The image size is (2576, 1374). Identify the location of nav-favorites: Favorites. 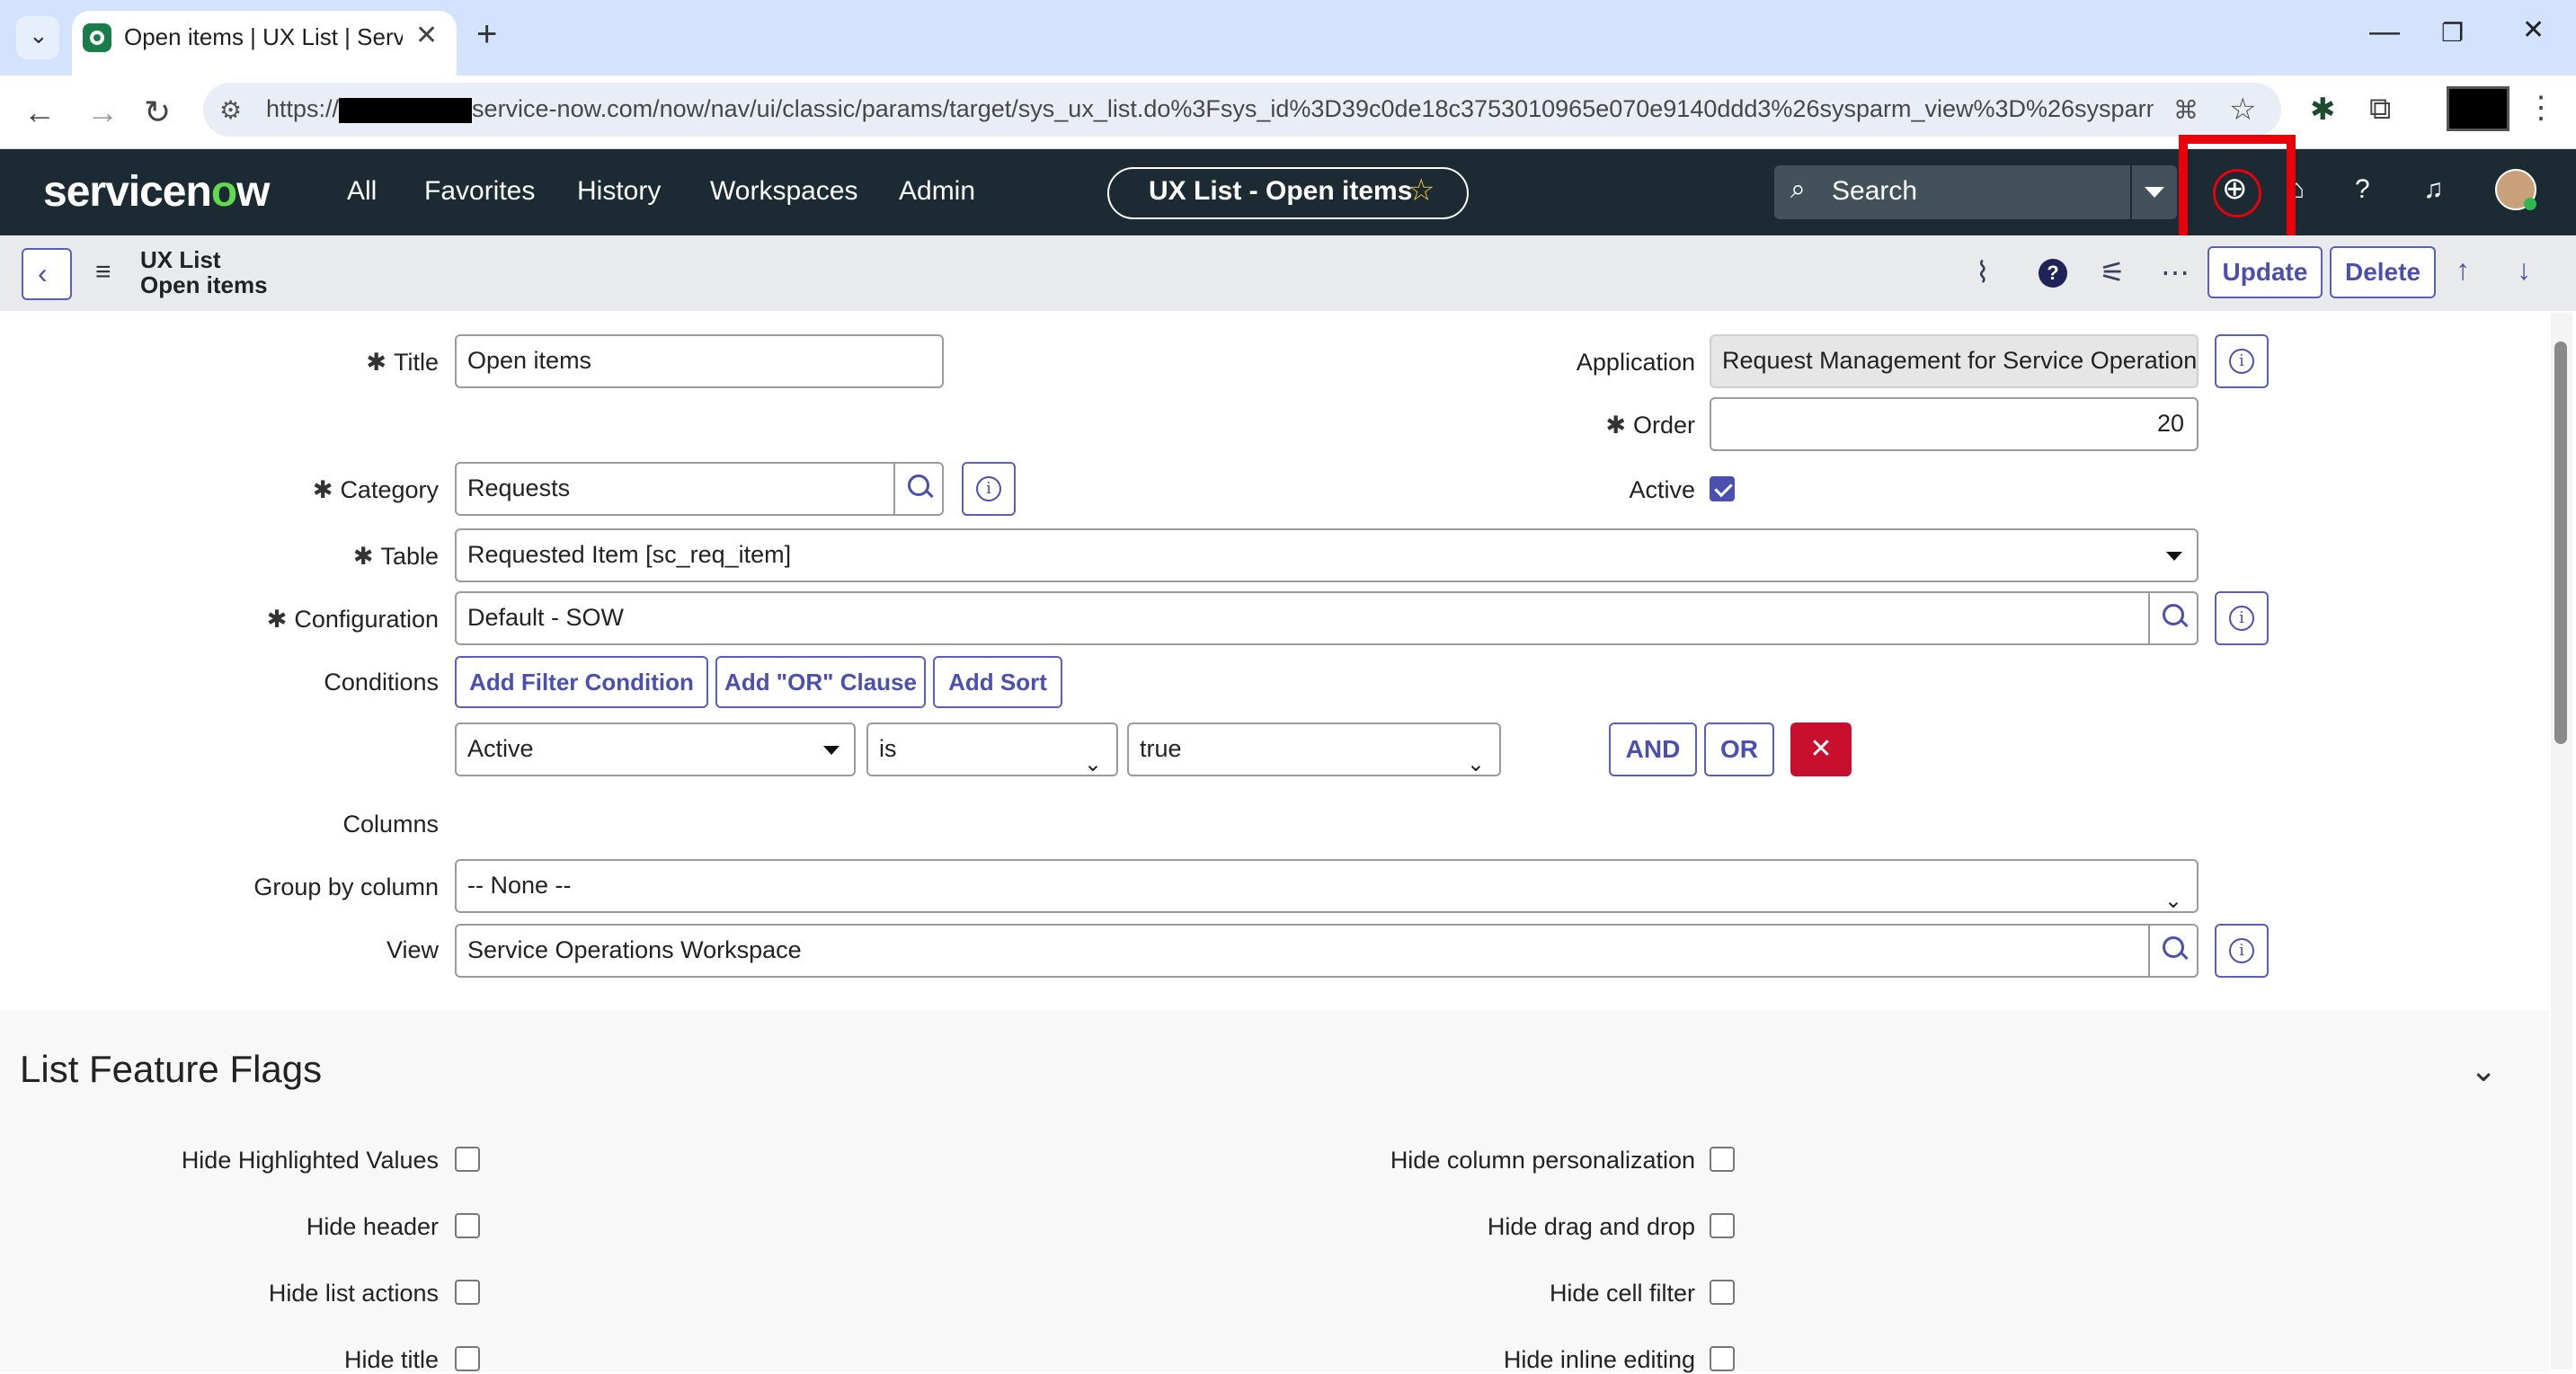
(479, 191).